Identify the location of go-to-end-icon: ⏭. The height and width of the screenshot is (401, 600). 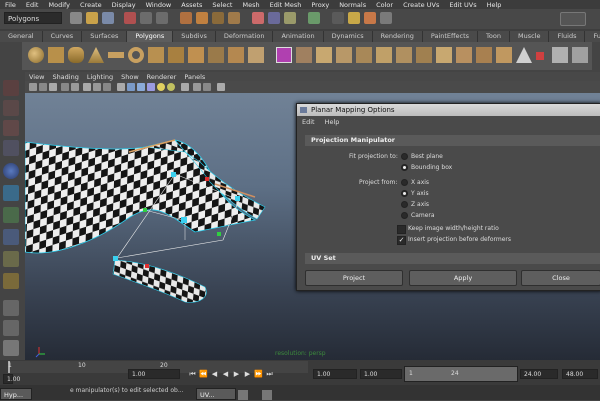
(269, 374).